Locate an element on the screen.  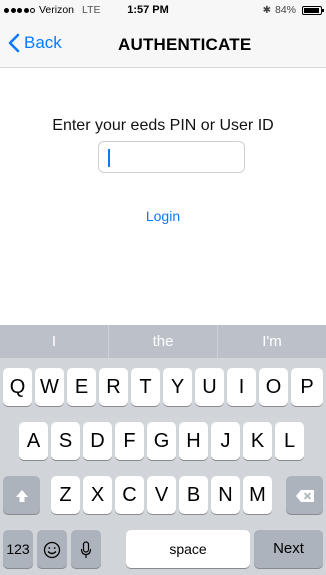
key-p: P is located at coordinates (307, 387).